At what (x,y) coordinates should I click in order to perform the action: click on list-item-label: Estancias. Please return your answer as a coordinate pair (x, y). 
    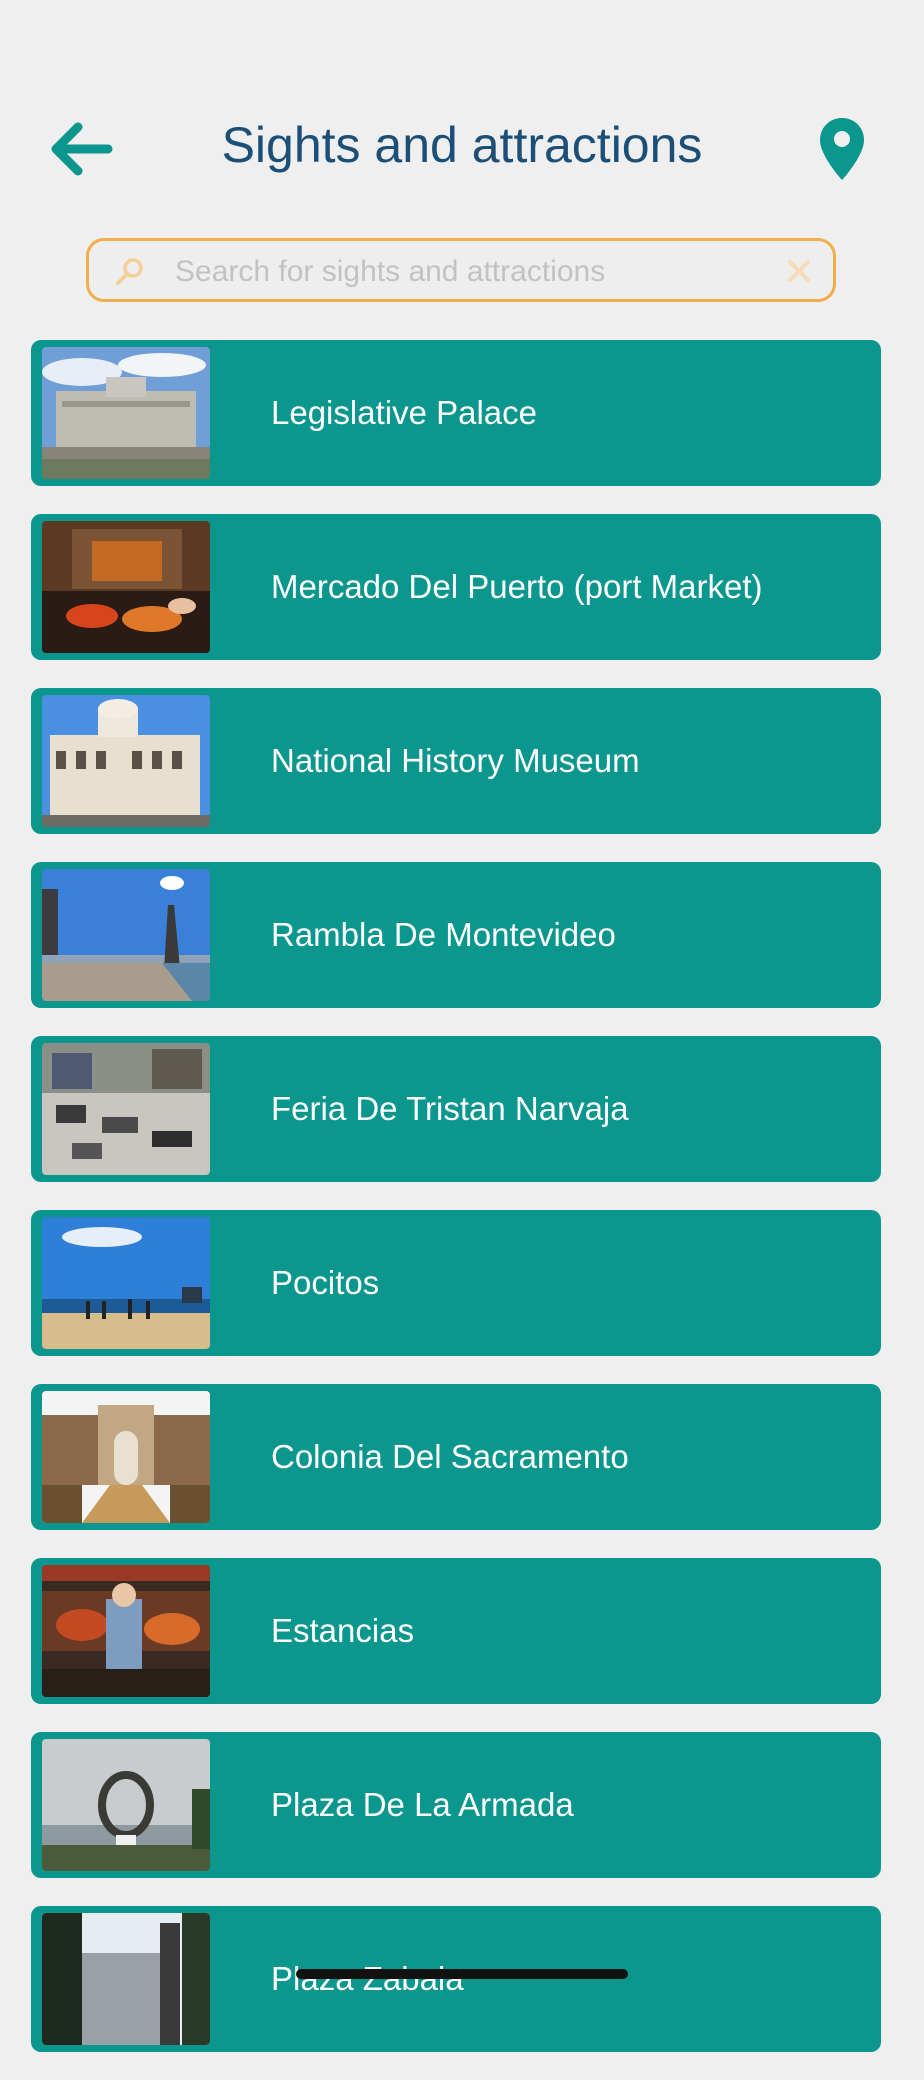
    Looking at the image, I should click on (343, 1630).